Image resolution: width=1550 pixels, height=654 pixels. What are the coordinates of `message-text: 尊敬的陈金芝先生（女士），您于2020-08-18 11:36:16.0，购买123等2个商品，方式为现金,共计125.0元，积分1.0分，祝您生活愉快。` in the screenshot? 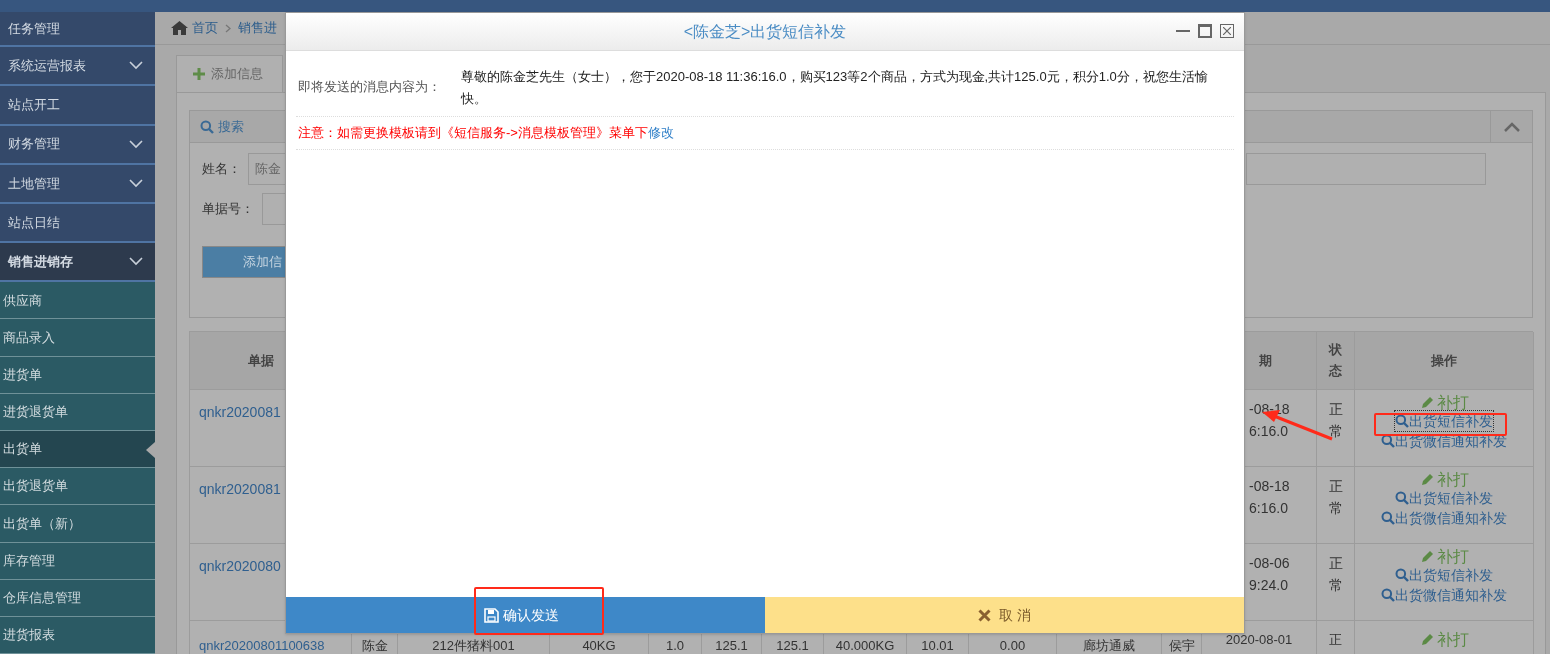 It's located at (835, 88).